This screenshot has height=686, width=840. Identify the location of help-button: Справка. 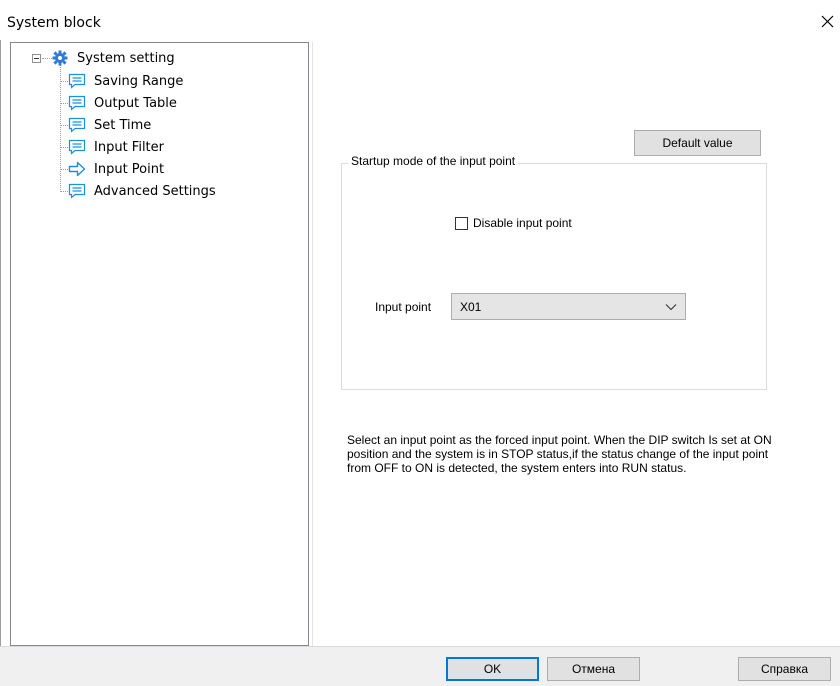
(784, 669).